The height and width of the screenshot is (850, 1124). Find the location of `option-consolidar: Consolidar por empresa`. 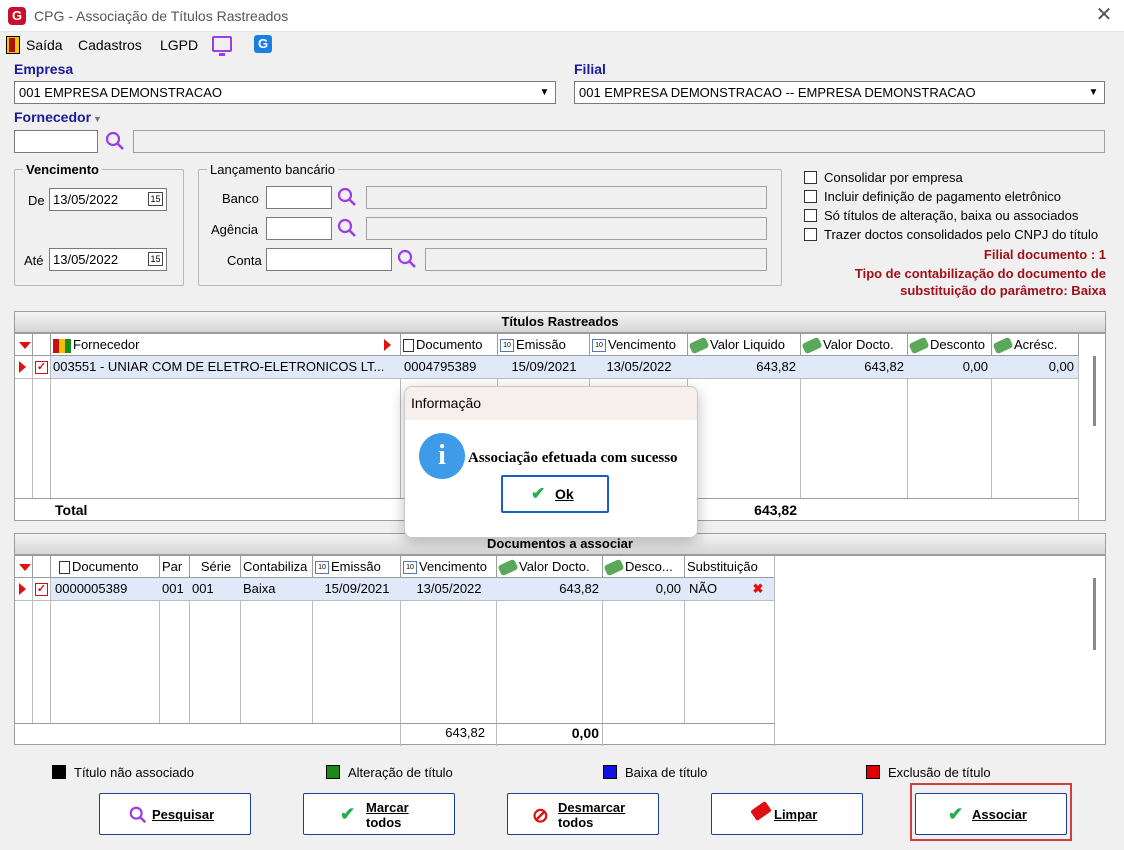

option-consolidar: Consolidar por empresa is located at coordinates (959, 177).